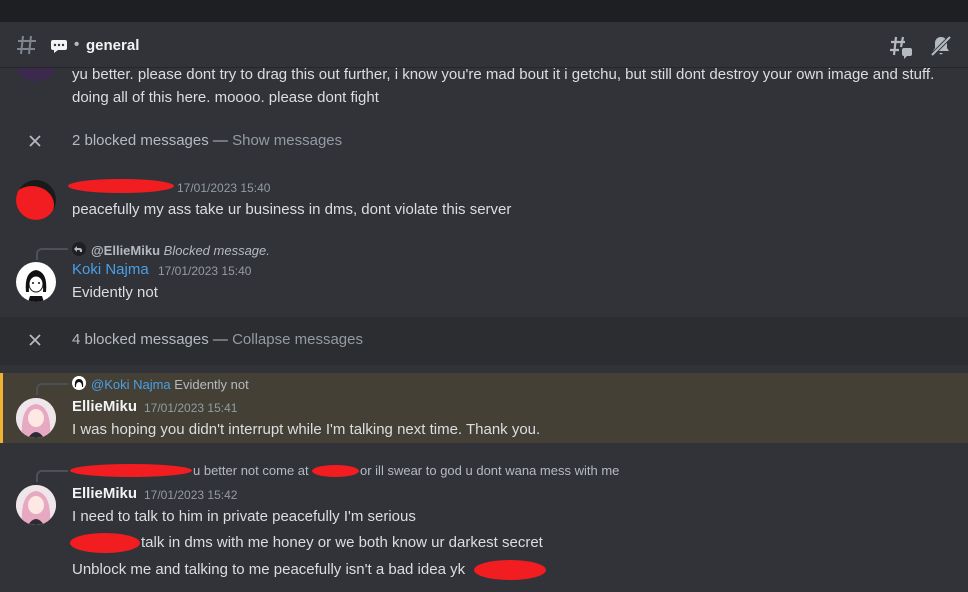 The width and height of the screenshot is (968, 592). Describe the element at coordinates (115, 292) in the screenshot. I see `message-text: Evidently not` at that location.